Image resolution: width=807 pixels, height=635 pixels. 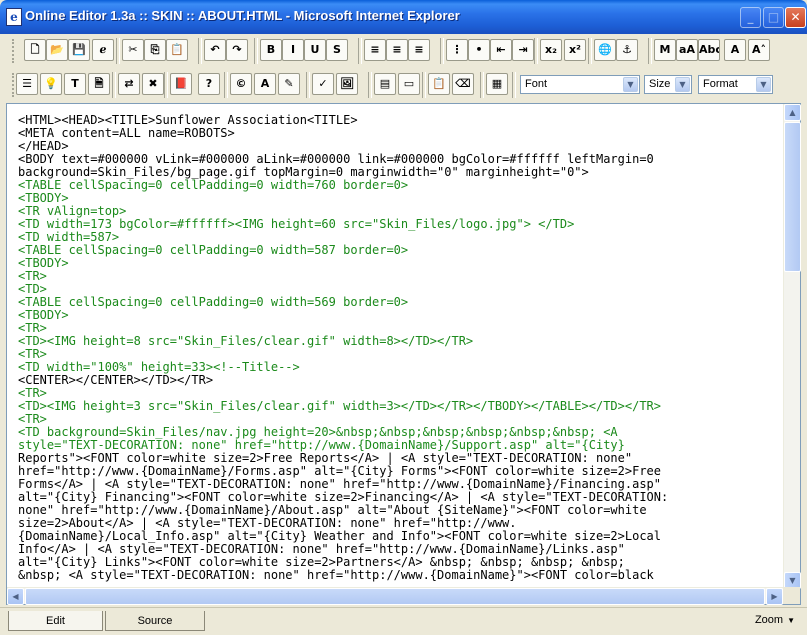 I want to click on preview-browser-button: ℯ, so click(x=103, y=50).